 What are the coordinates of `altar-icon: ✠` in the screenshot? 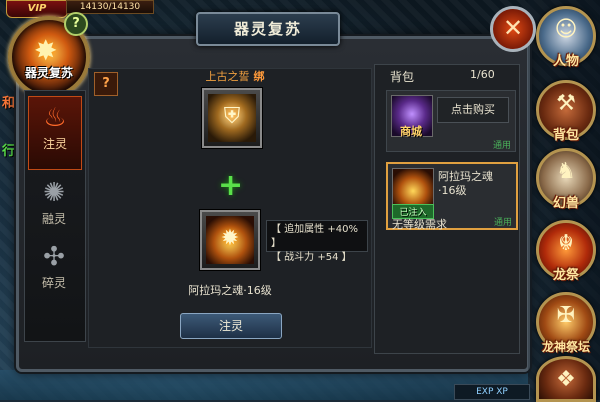 It's located at (566, 315).